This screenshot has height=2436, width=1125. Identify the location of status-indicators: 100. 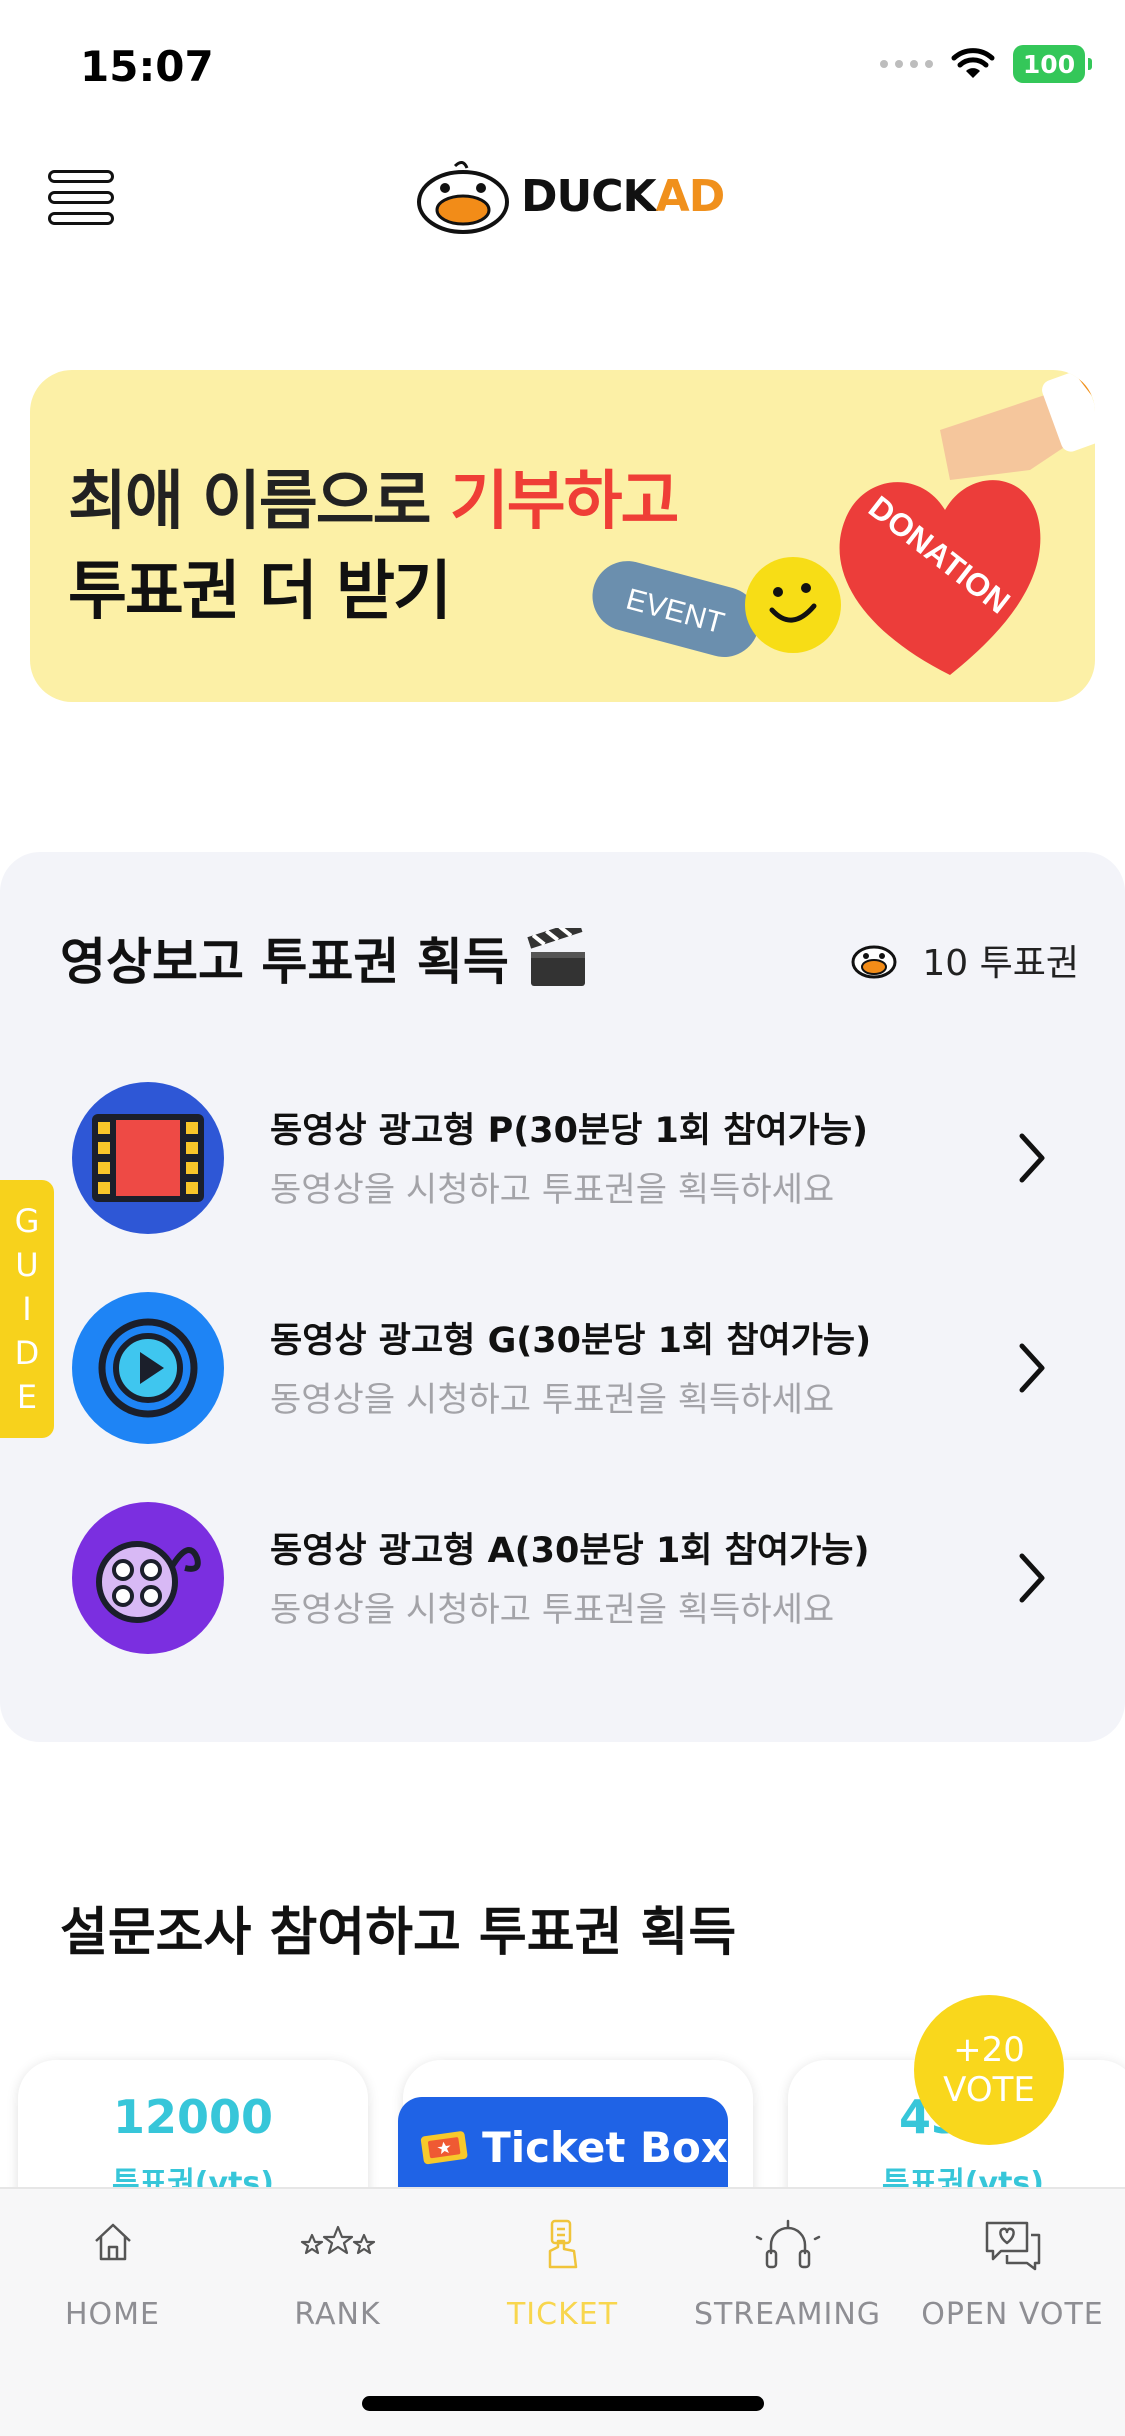
(986, 64).